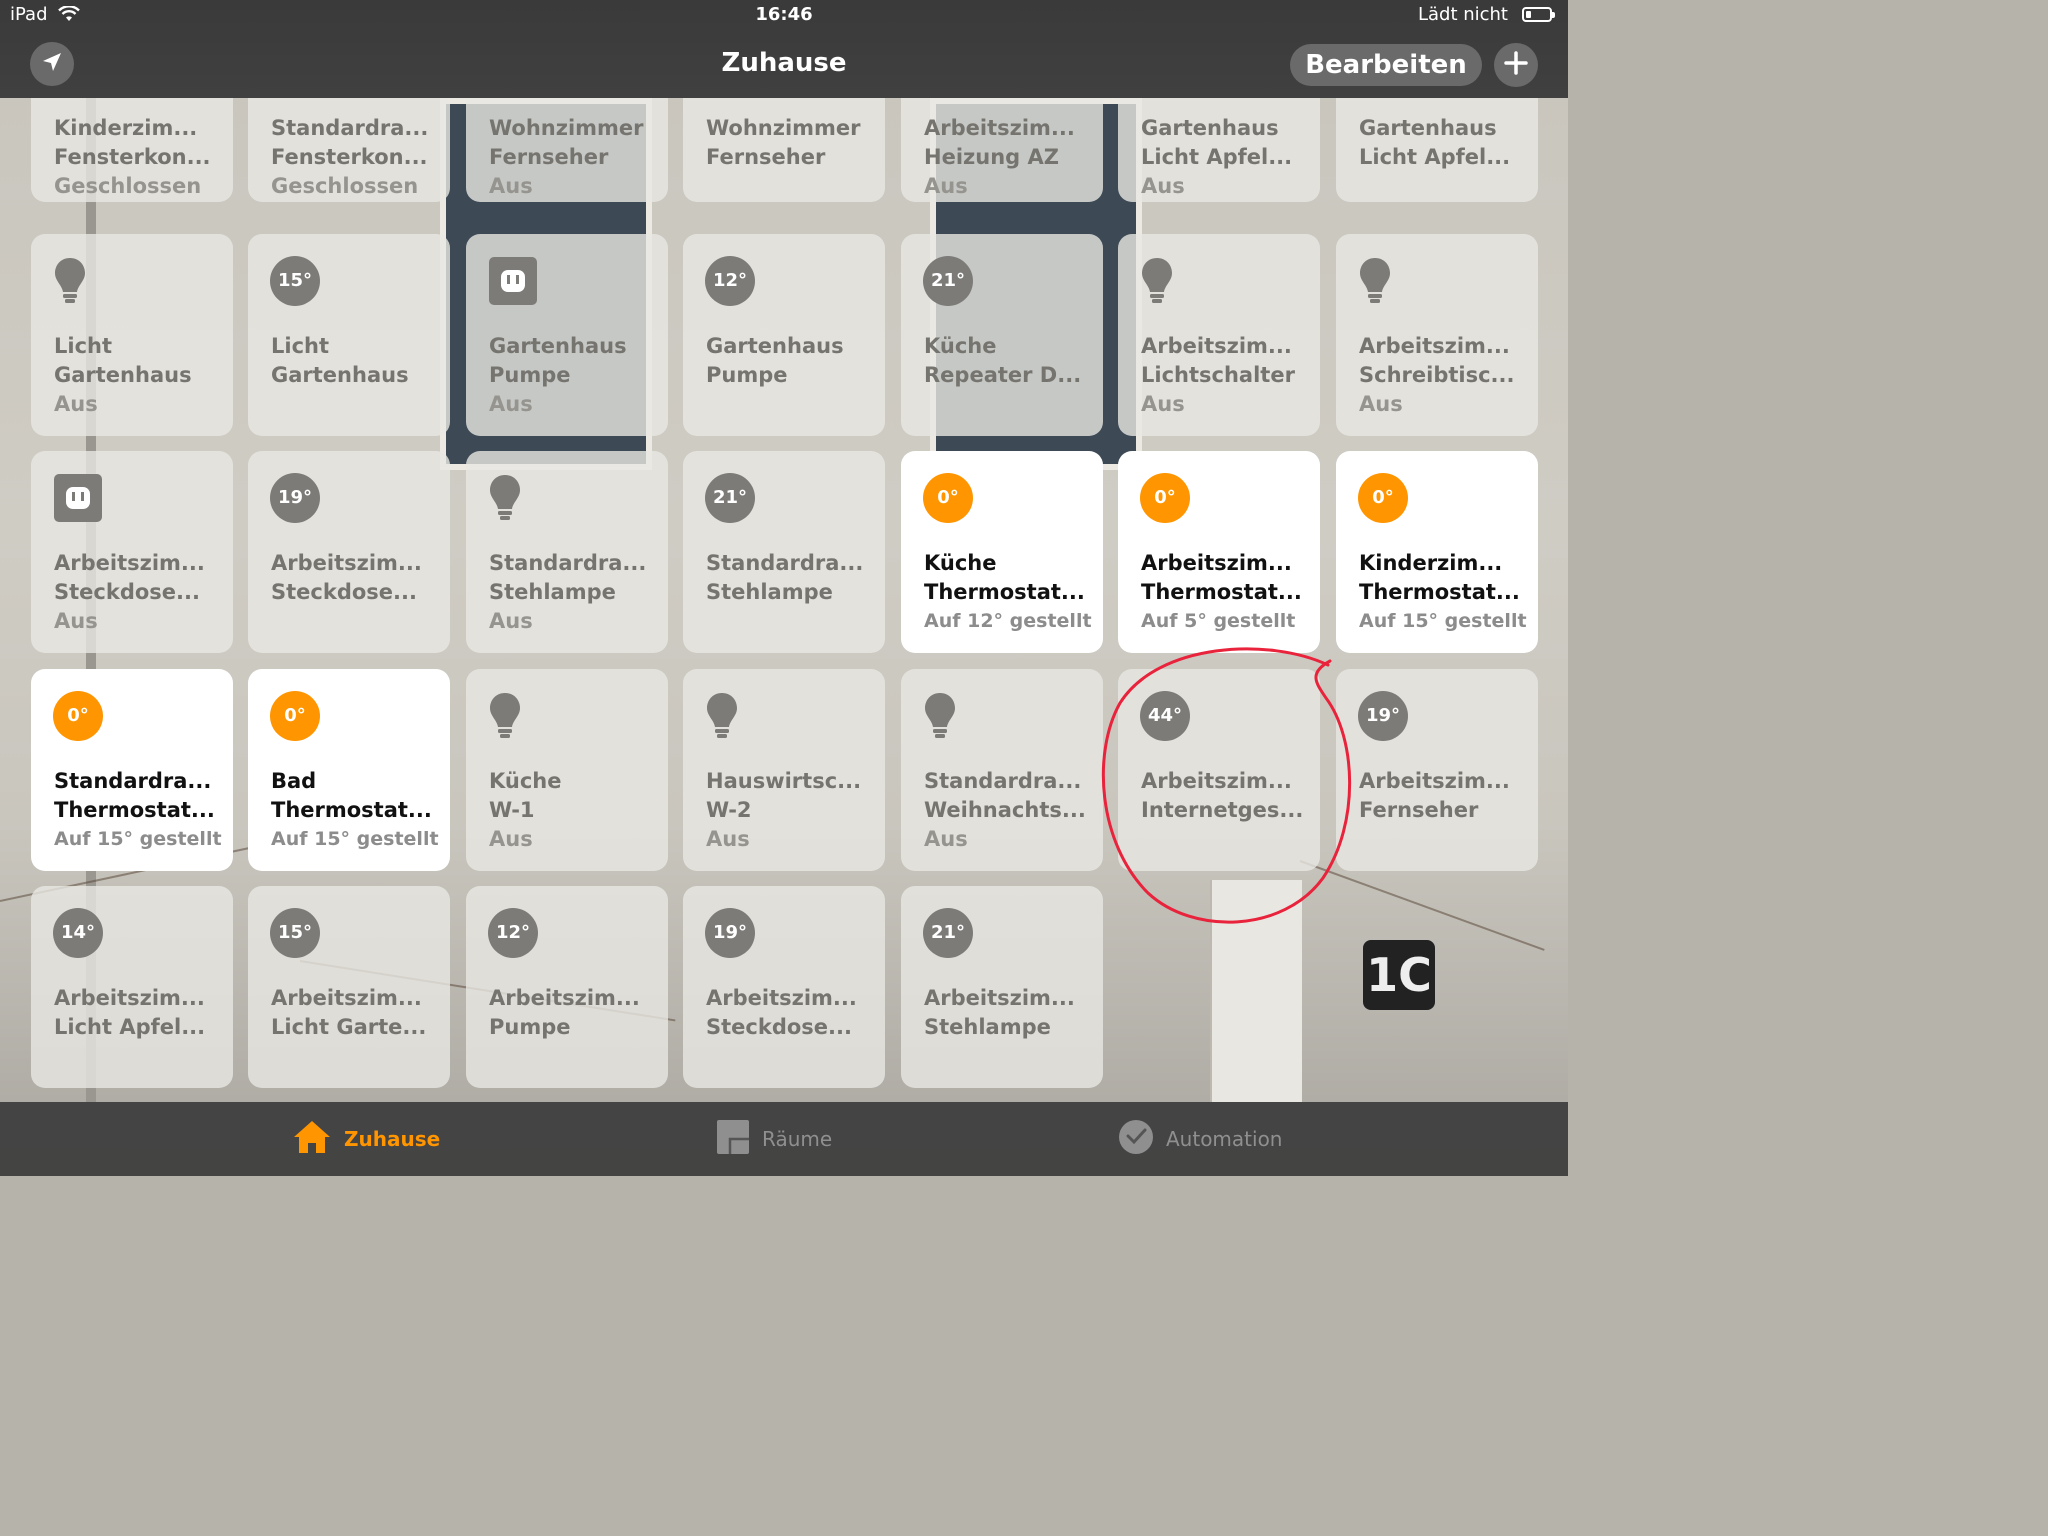 This screenshot has height=1536, width=2048. I want to click on temperature-badge: 12°, so click(730, 281).